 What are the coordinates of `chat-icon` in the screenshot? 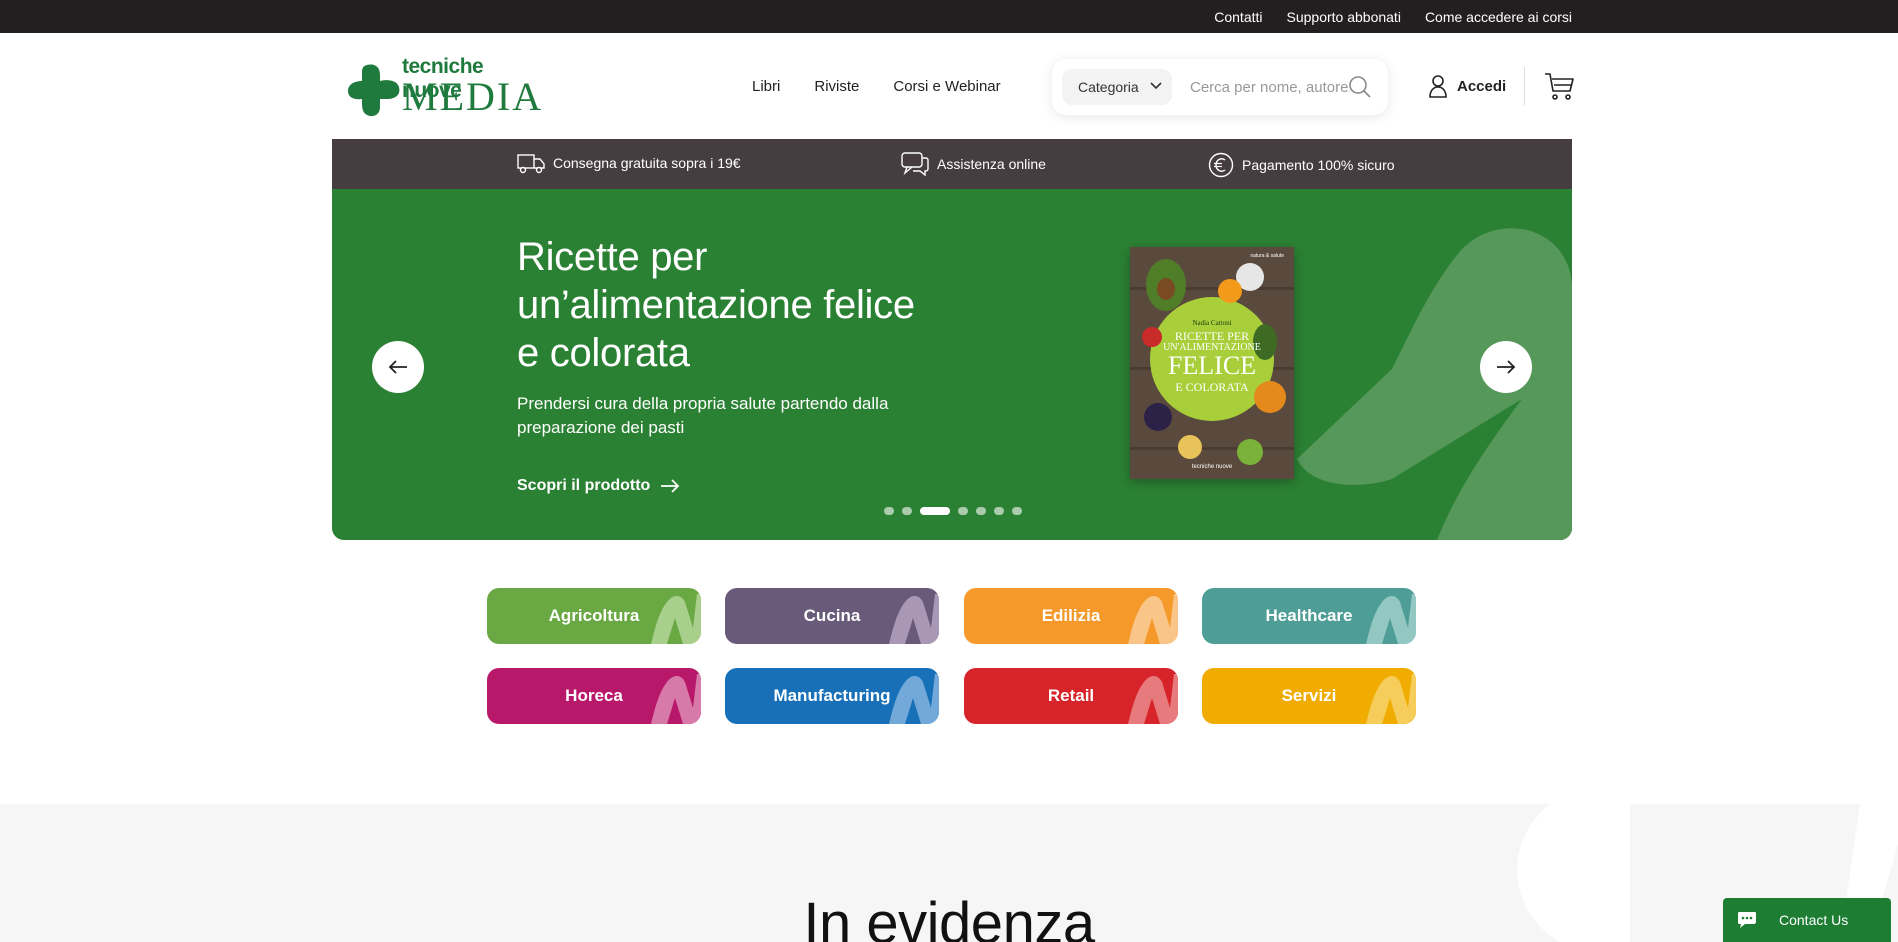 It's located at (915, 164).